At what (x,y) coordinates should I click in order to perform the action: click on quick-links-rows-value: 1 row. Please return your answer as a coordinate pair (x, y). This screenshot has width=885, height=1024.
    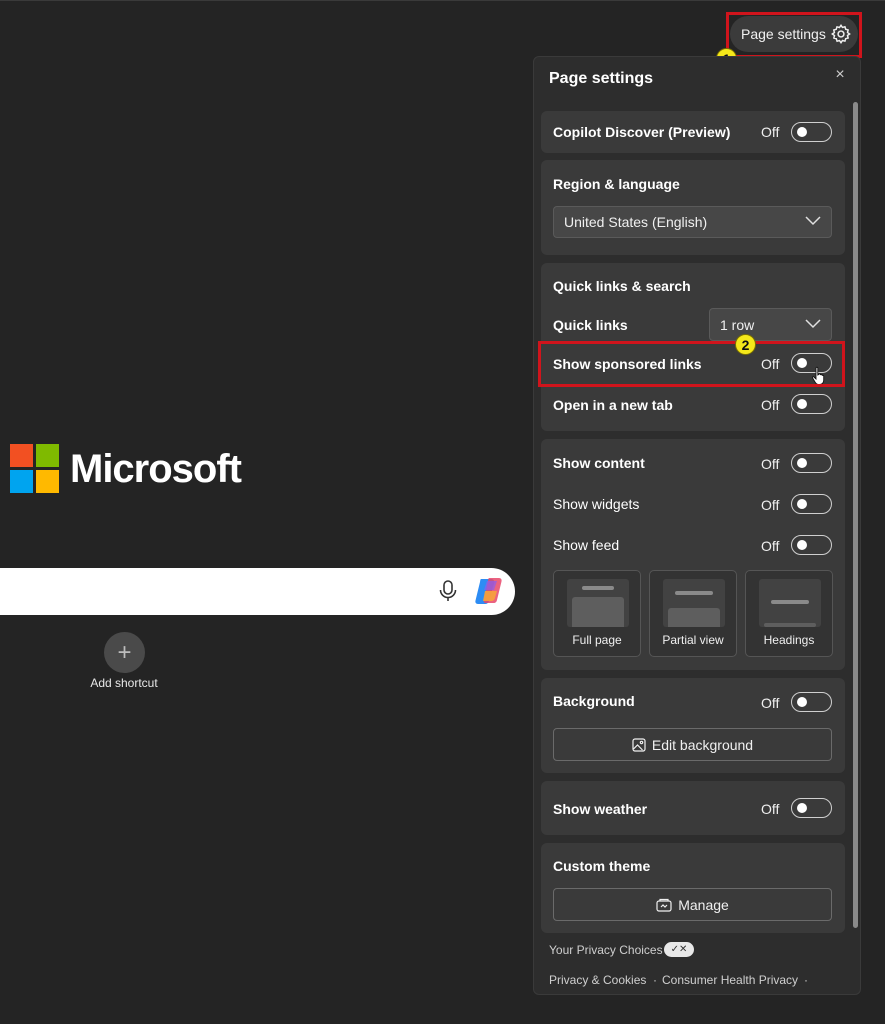
    Looking at the image, I should click on (737, 324).